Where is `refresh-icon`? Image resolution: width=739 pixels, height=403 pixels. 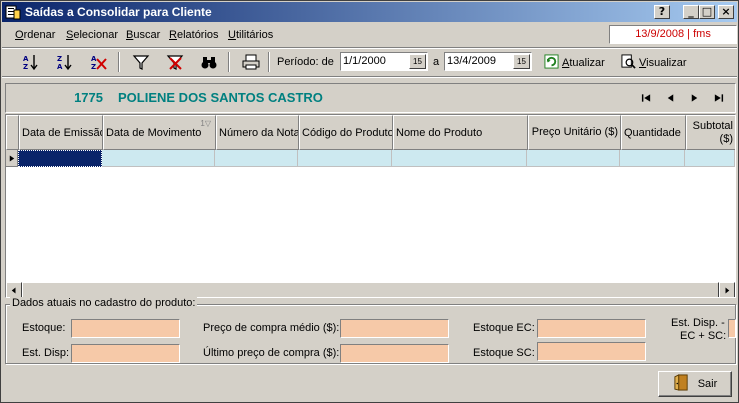
refresh-icon is located at coordinates (551, 62).